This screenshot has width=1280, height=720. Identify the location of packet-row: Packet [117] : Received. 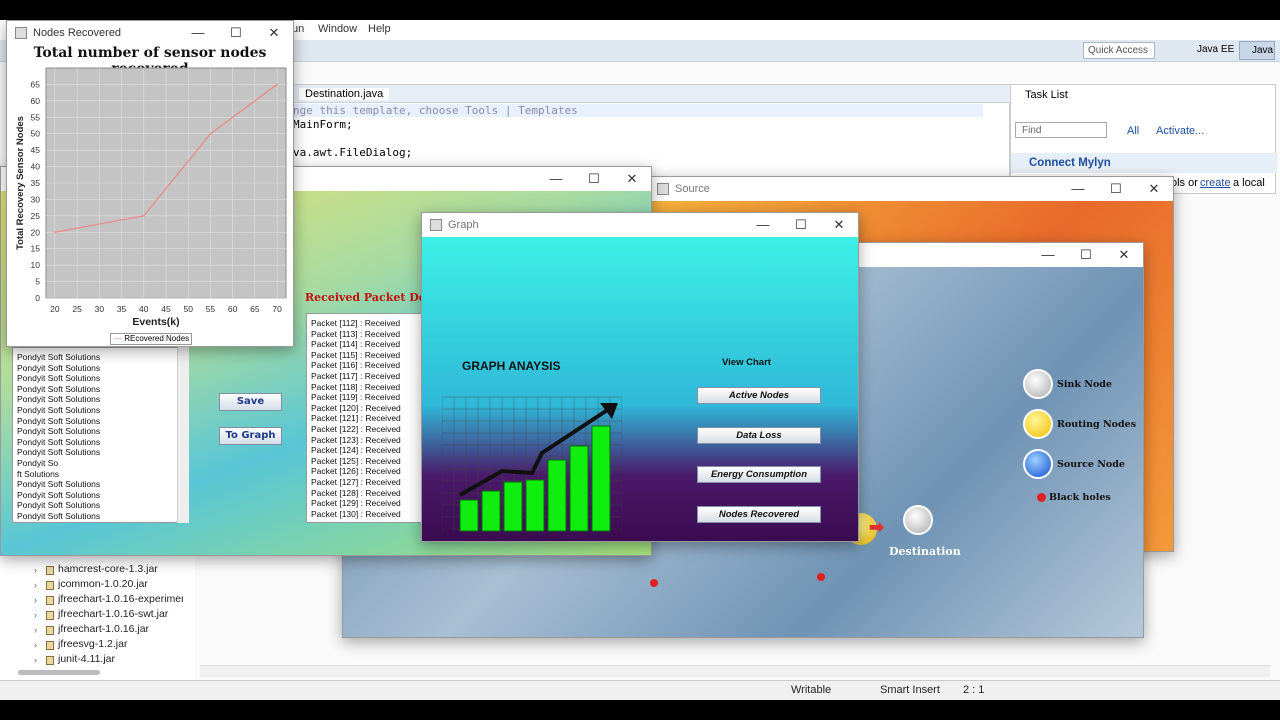
(368, 376).